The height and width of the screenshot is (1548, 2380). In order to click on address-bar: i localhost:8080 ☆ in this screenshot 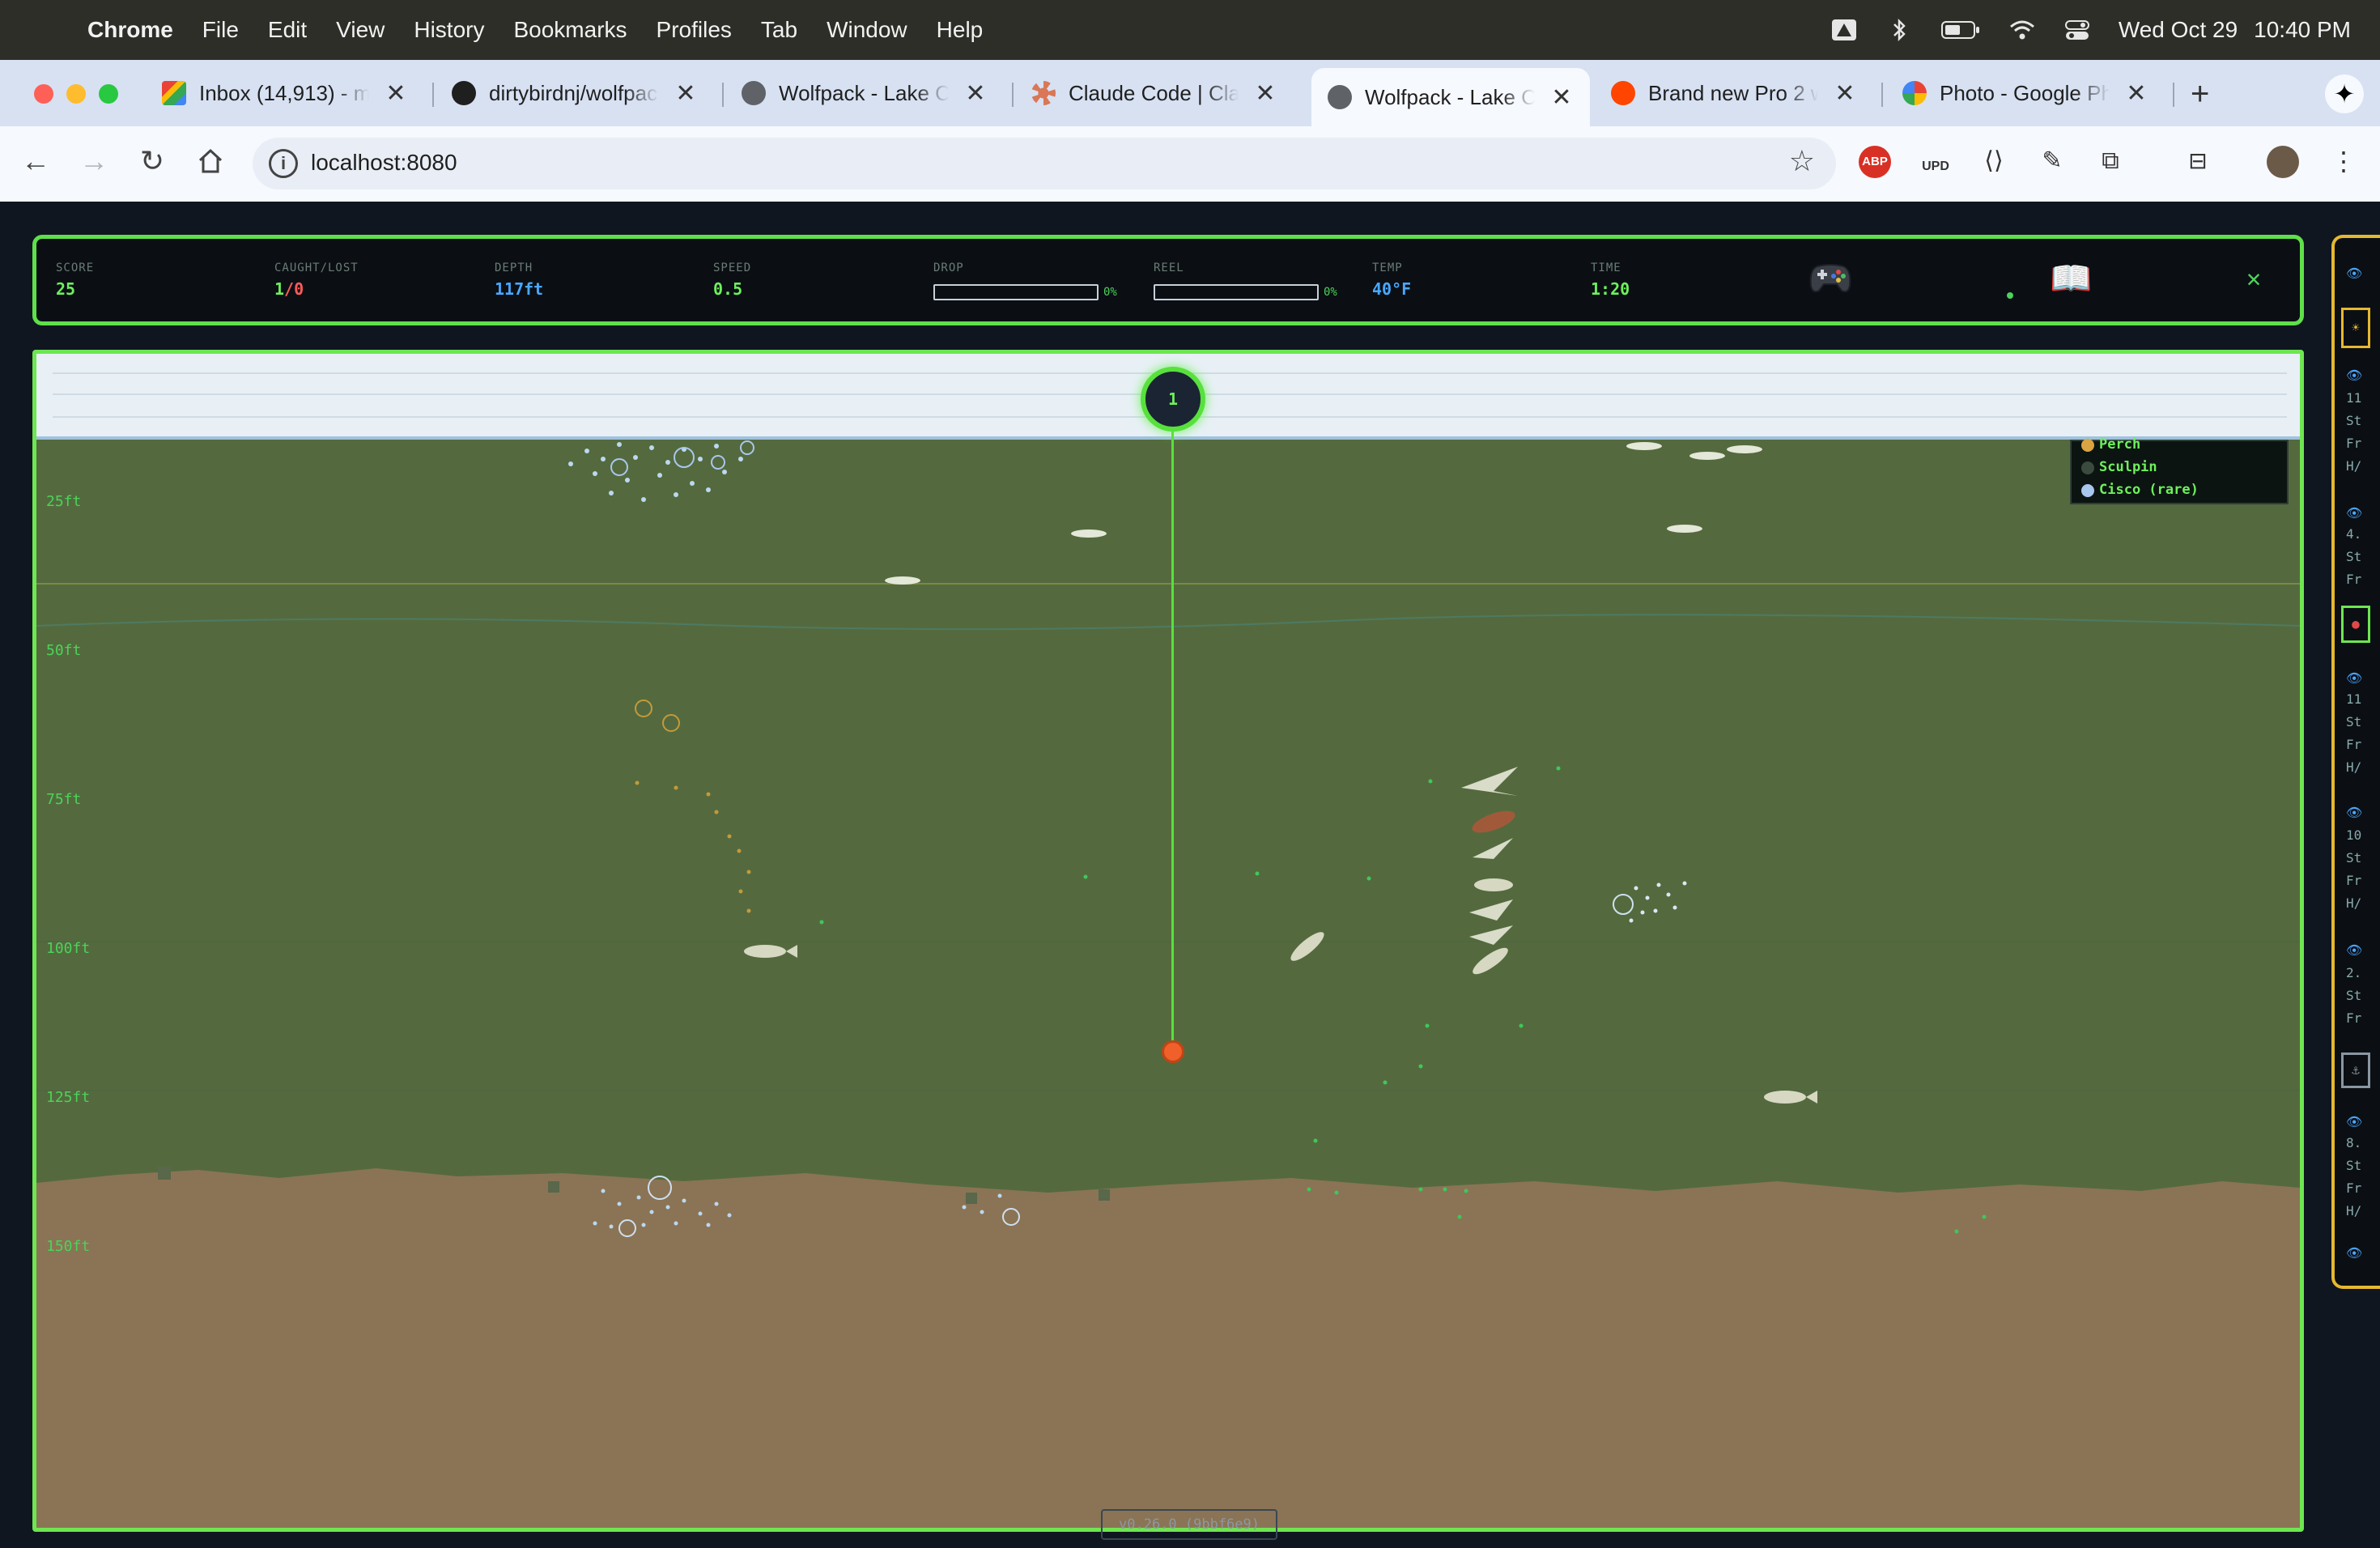, I will do `click(1044, 164)`.